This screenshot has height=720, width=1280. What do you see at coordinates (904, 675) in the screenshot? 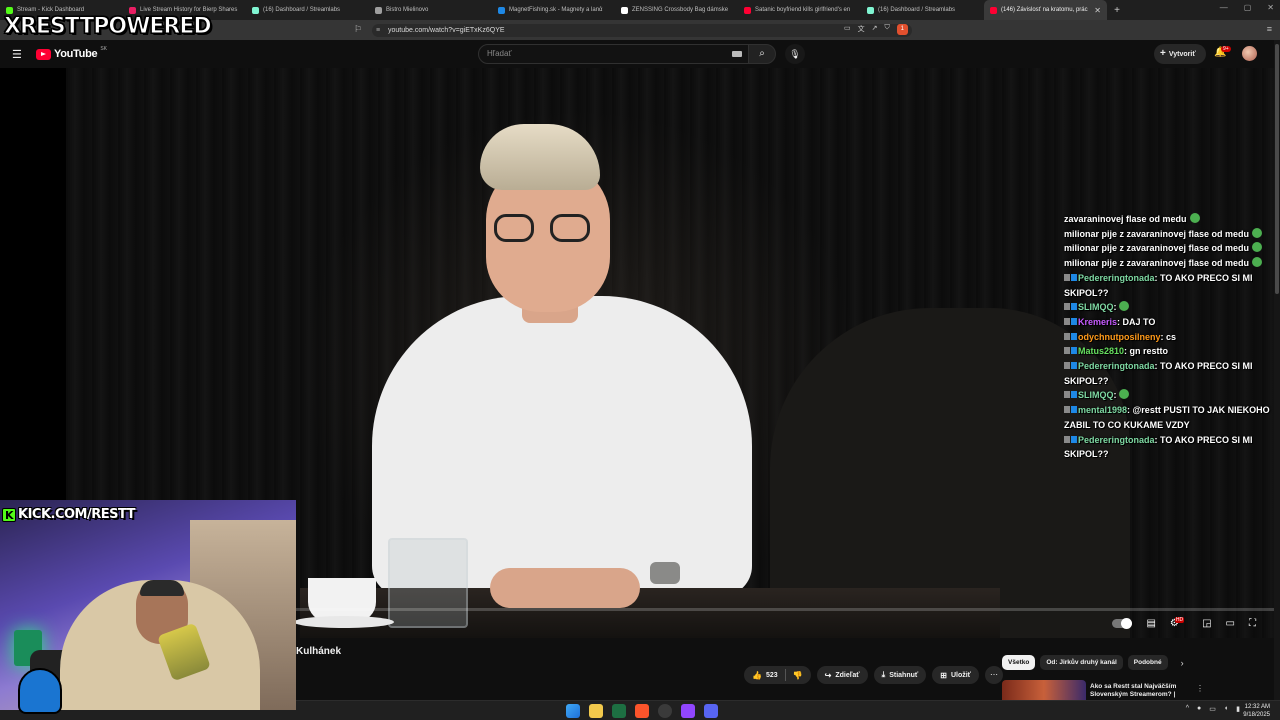
I see `download-label: Stiahnuť` at bounding box center [904, 675].